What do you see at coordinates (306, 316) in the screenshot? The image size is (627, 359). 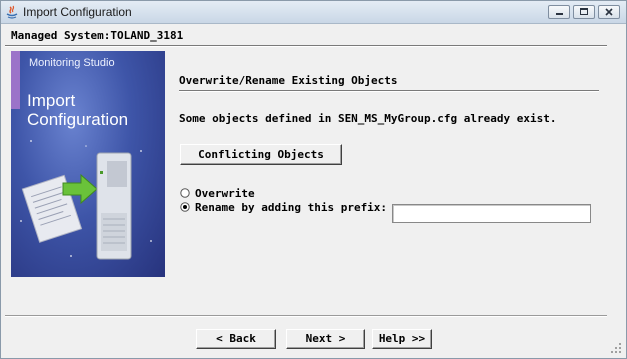 I see `footer-divider-highlight` at bounding box center [306, 316].